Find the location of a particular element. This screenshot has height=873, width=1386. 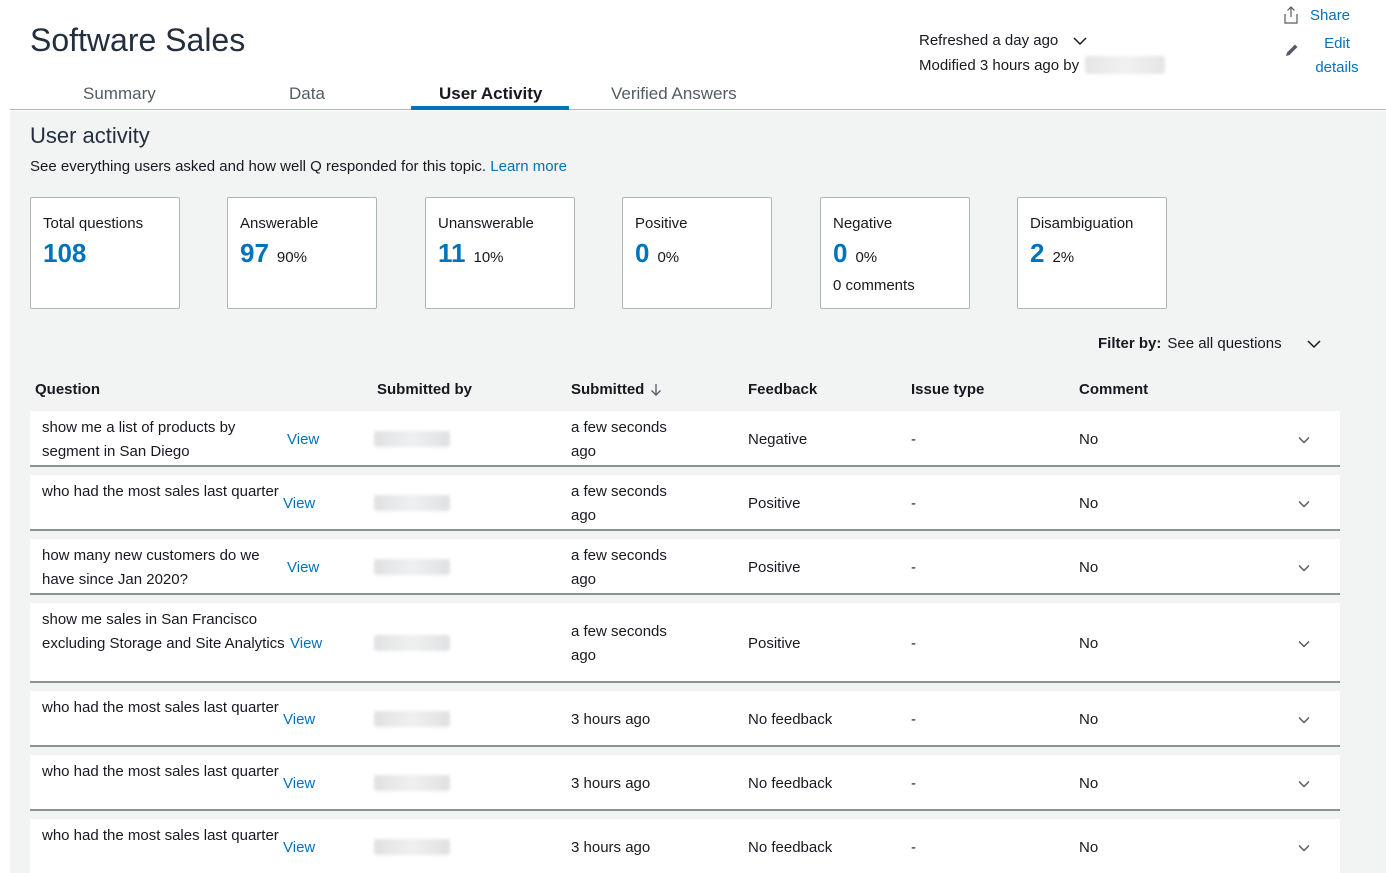

refresh-status-dropdown: Refreshed a day ago is located at coordinates (1003, 40).